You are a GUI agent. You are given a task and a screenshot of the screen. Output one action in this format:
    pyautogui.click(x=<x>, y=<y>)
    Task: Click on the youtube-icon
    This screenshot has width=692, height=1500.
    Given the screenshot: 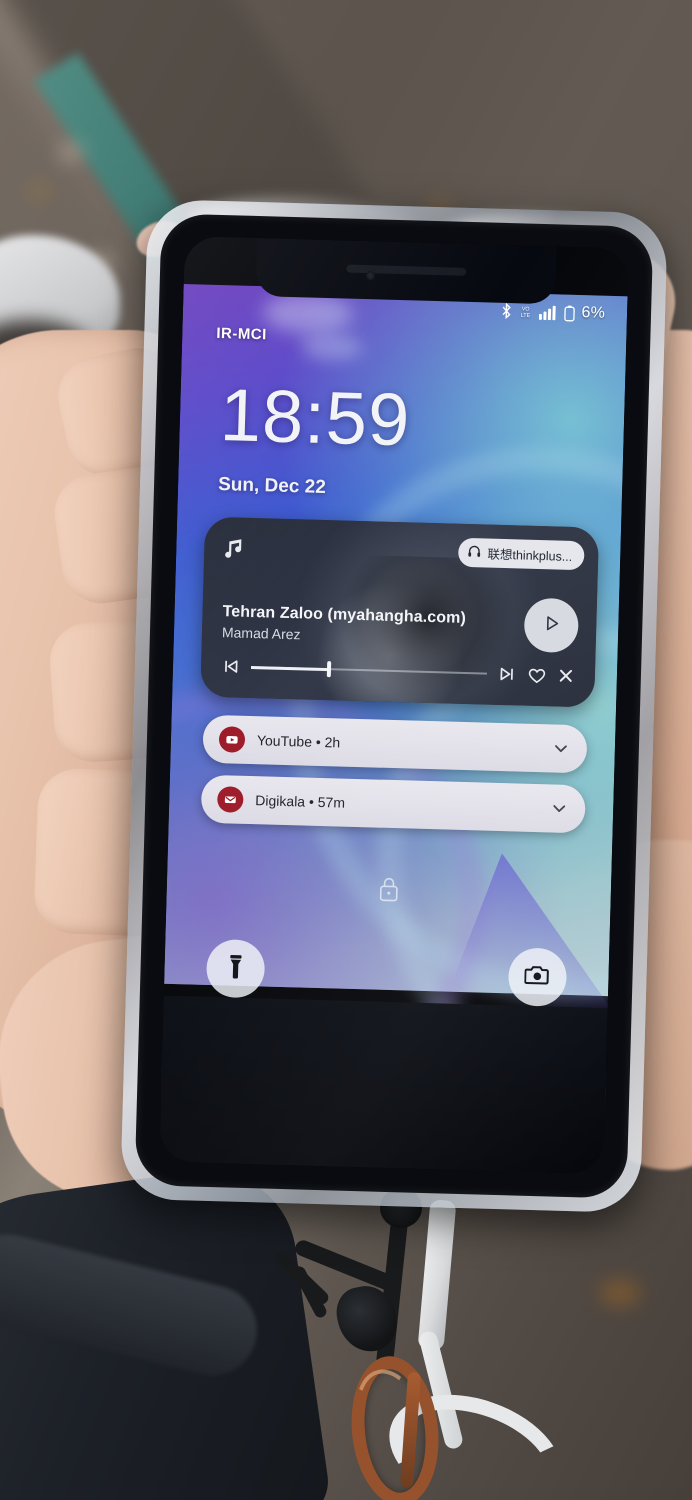 What is the action you would take?
    pyautogui.click(x=232, y=739)
    